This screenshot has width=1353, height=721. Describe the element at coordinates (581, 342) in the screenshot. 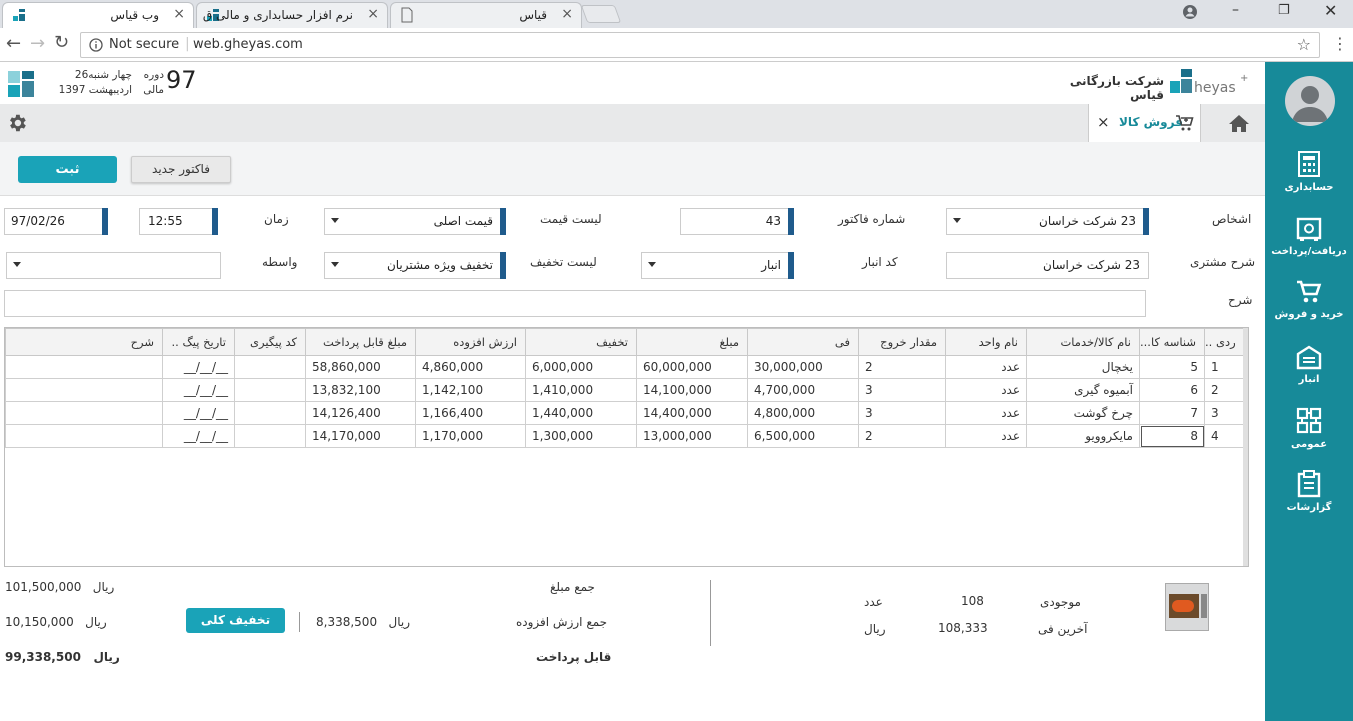

I see `column-header: تخفیف` at that location.